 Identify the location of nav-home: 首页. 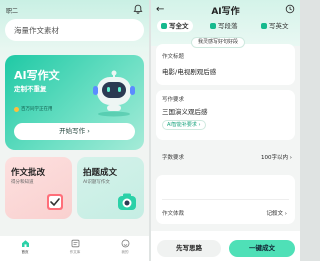
(25, 247).